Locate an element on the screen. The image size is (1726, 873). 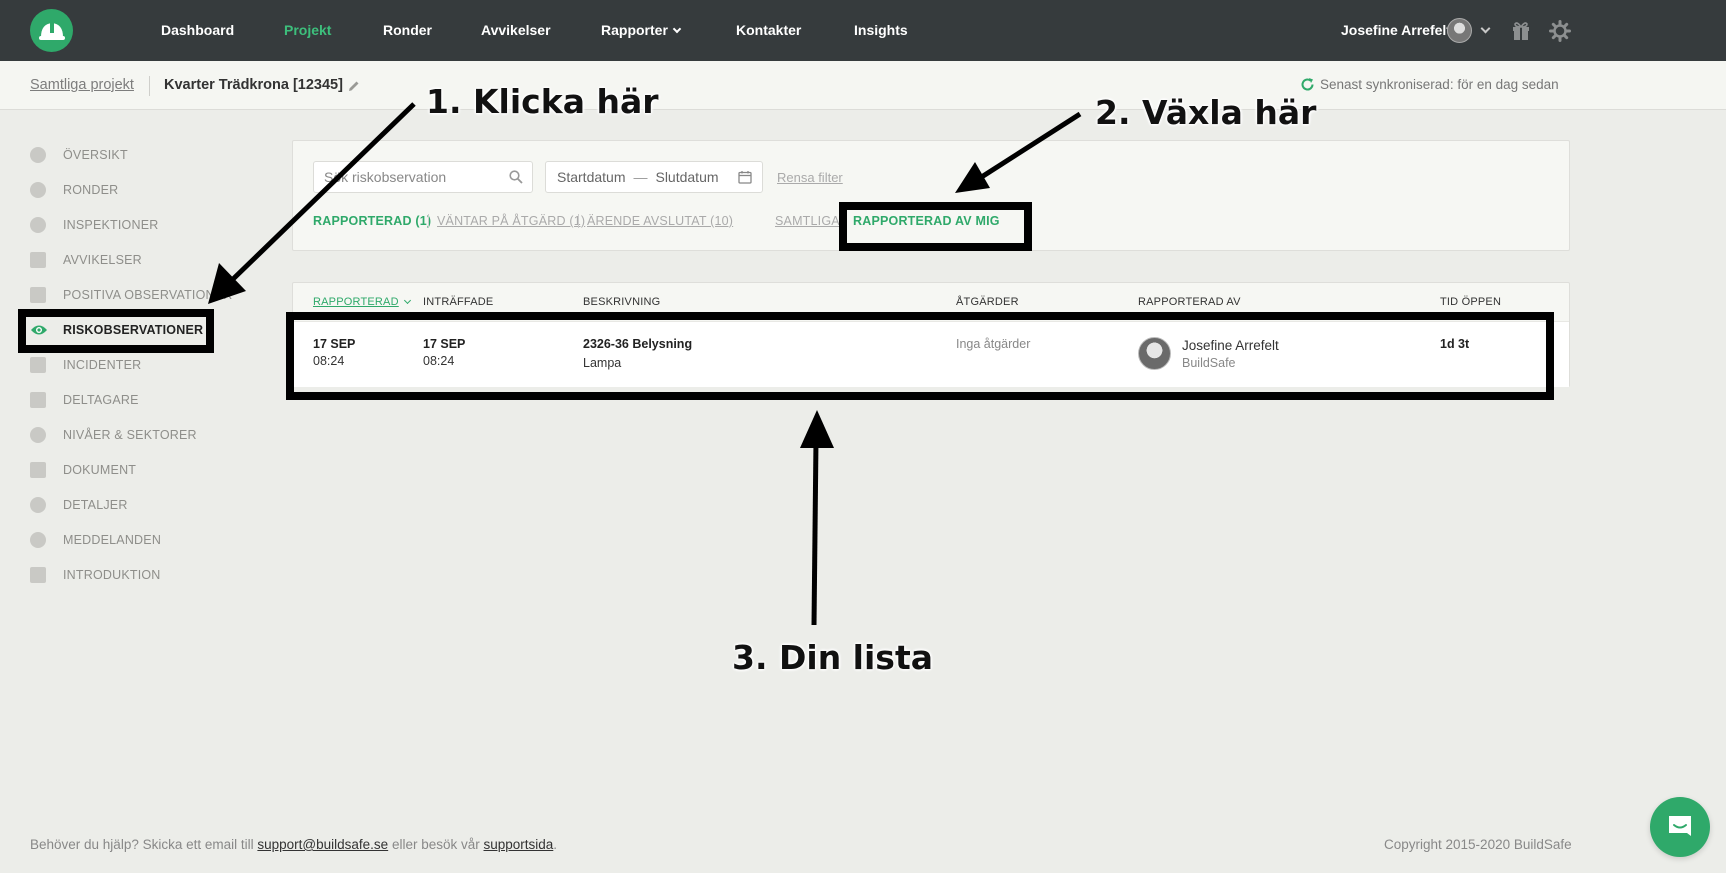
search-input is located at coordinates (405, 177).